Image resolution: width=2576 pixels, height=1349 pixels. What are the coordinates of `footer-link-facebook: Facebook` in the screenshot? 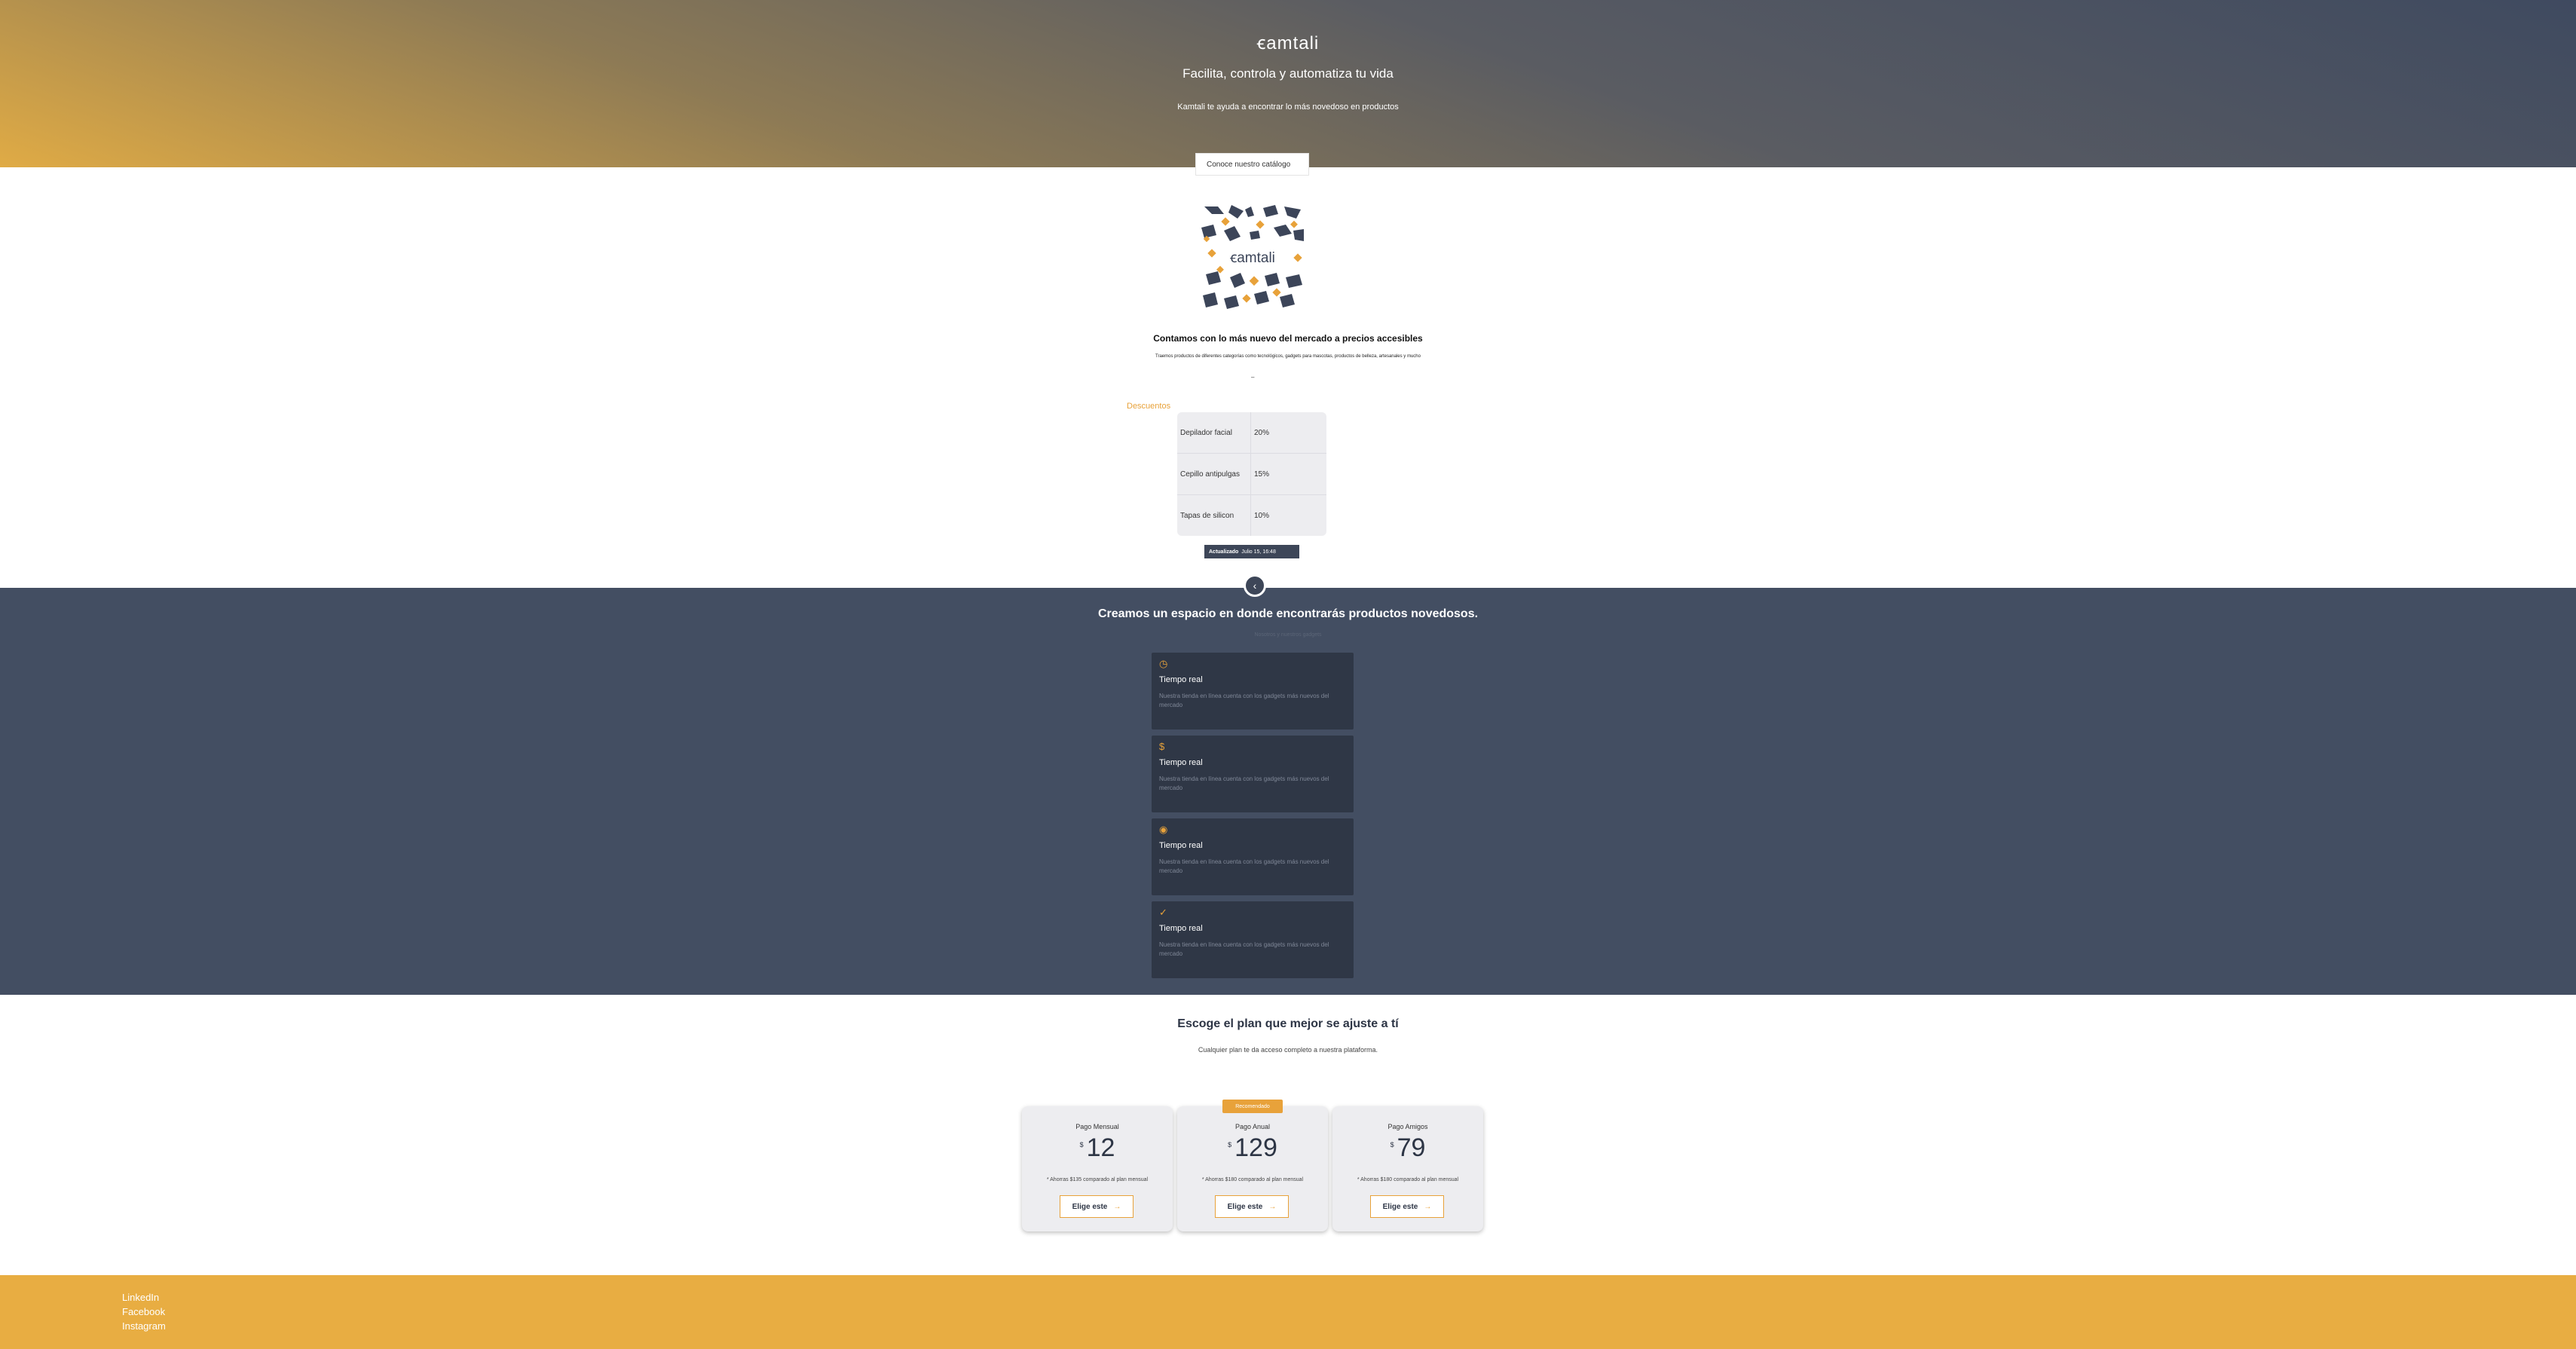 It's located at (143, 1311).